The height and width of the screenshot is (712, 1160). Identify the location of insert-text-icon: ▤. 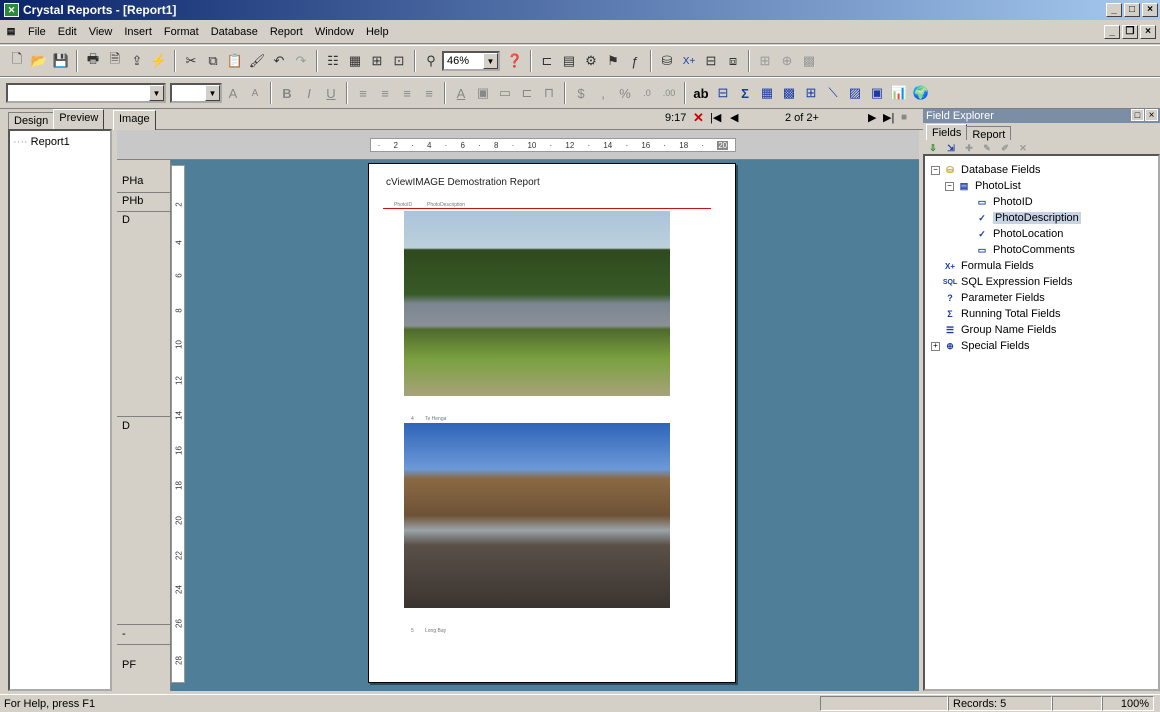
(569, 61).